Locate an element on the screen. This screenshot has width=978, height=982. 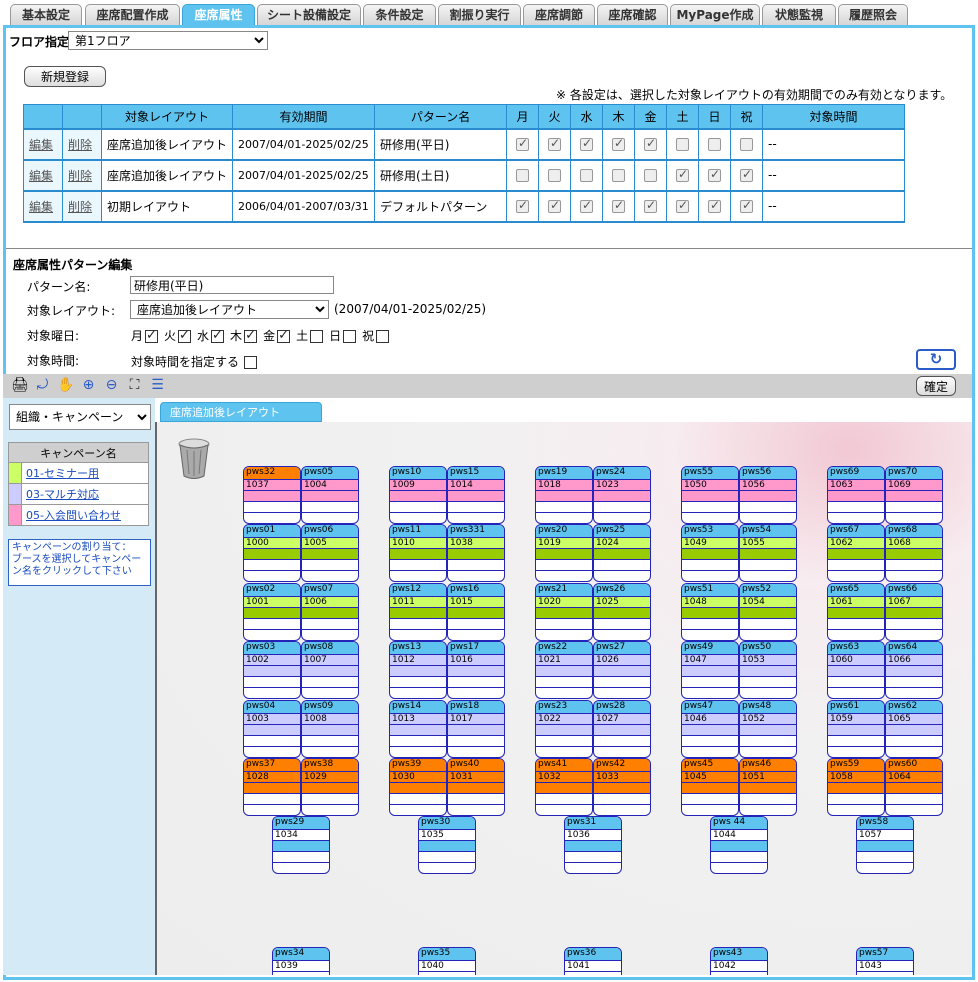
seat-booth: pws56 1056 is located at coordinates (768, 495).